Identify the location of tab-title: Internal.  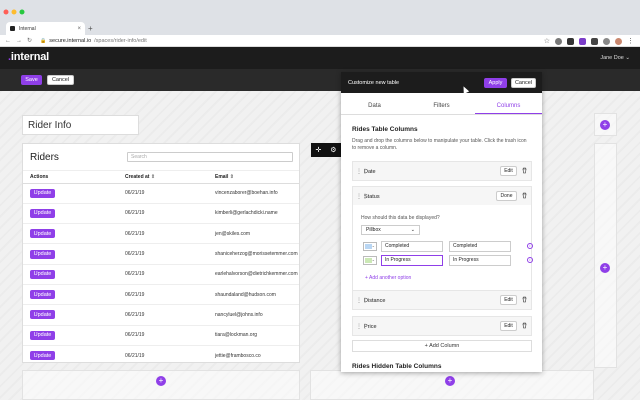
(27, 28).